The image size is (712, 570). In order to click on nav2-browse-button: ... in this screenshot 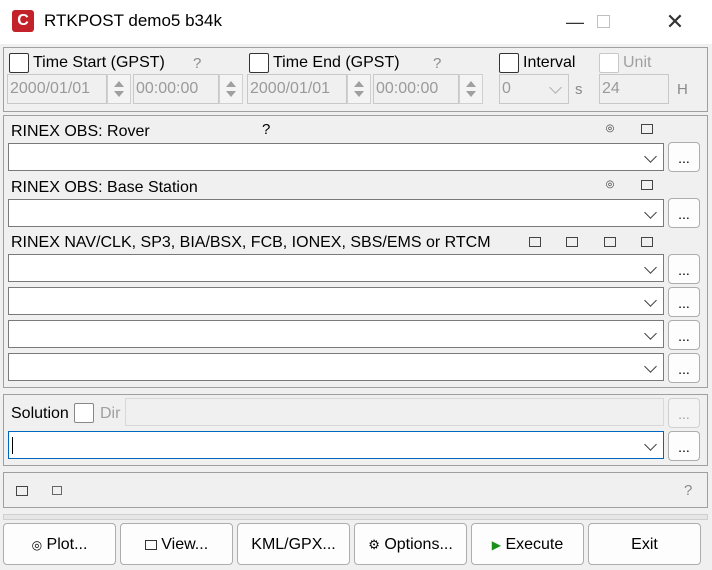, I will do `click(684, 302)`.